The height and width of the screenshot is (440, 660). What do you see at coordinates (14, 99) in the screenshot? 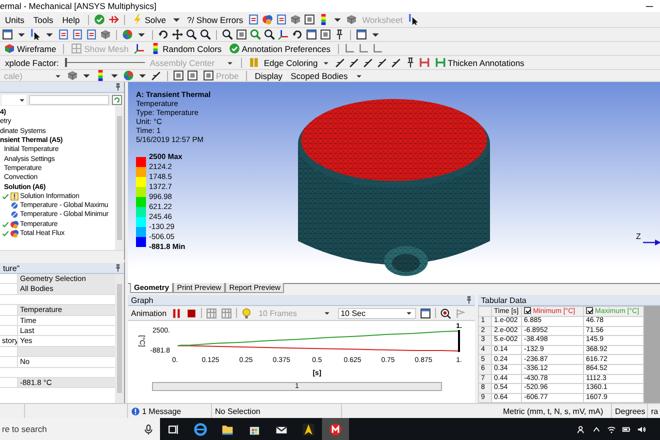
I see `dropdown` at bounding box center [14, 99].